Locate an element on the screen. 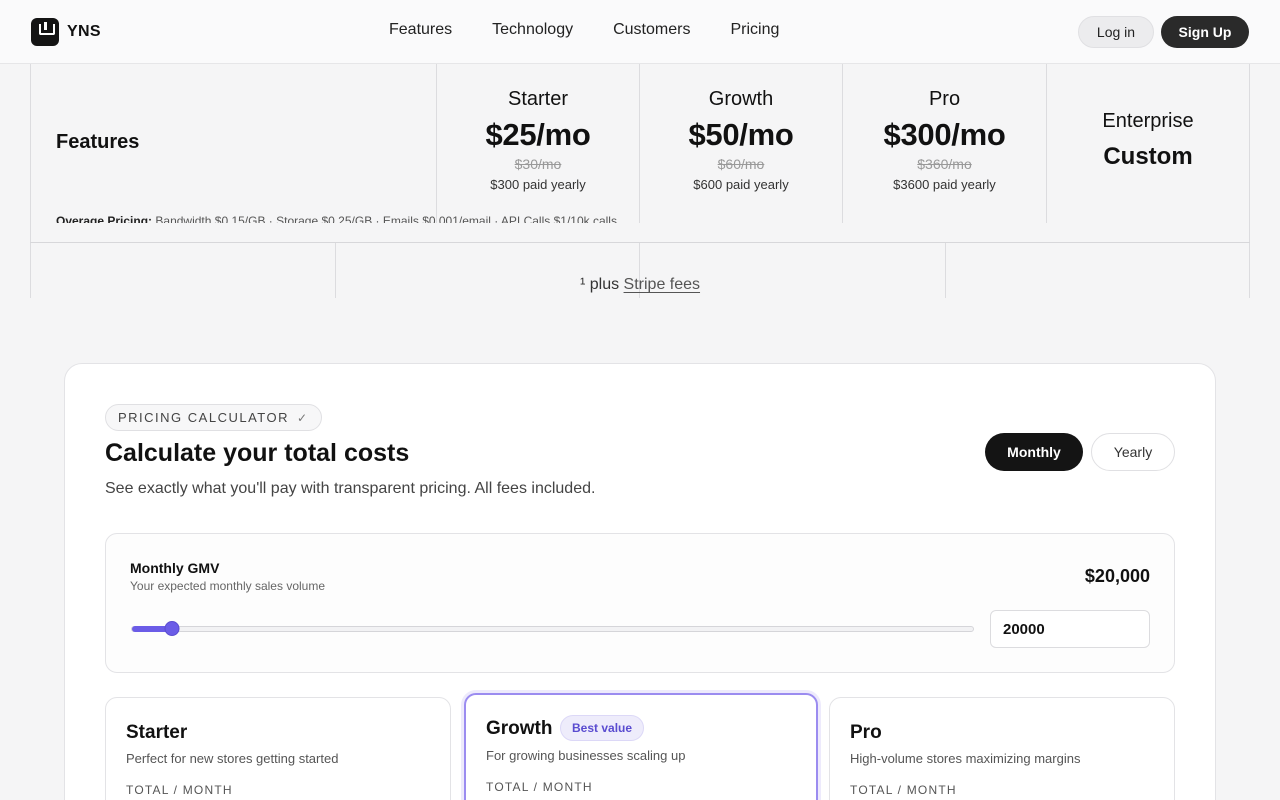  calculator-badge: PRICING CALCULATOR ✓ is located at coordinates (213, 417).